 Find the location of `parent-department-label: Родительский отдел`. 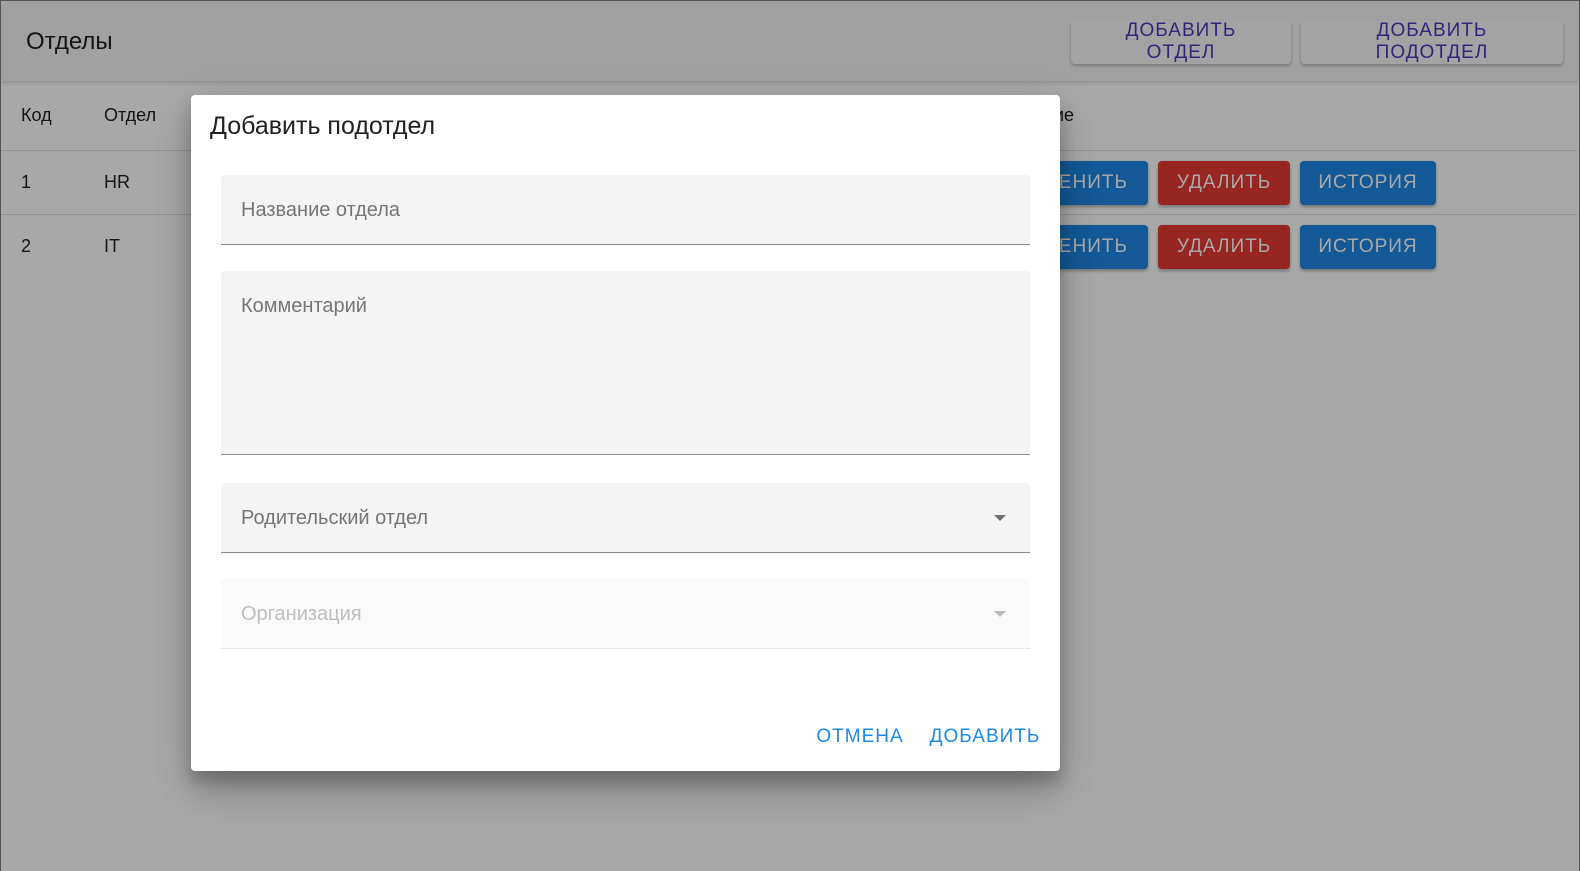

parent-department-label: Родительский отдел is located at coordinates (335, 518).